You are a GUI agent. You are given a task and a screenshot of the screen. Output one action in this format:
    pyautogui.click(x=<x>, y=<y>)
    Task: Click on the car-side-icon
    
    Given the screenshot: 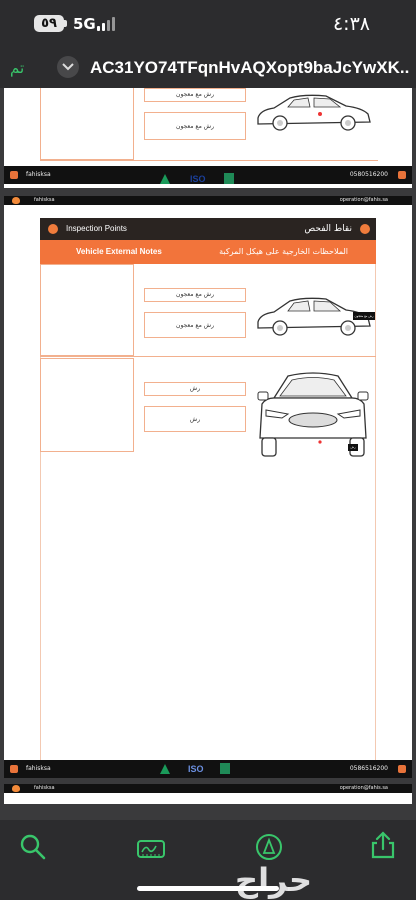 What is the action you would take?
    pyautogui.click(x=314, y=112)
    